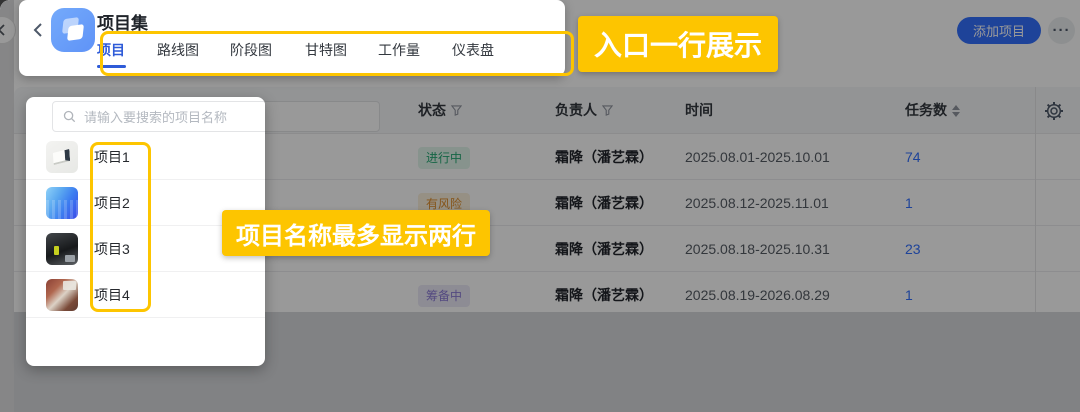 This screenshot has width=1080, height=412. What do you see at coordinates (909, 203) in the screenshot?
I see `tasks-count-link: 1` at bounding box center [909, 203].